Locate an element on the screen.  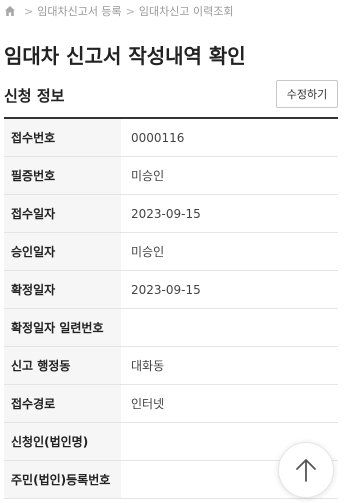
info-label: 승인일자 is located at coordinates (62, 251).